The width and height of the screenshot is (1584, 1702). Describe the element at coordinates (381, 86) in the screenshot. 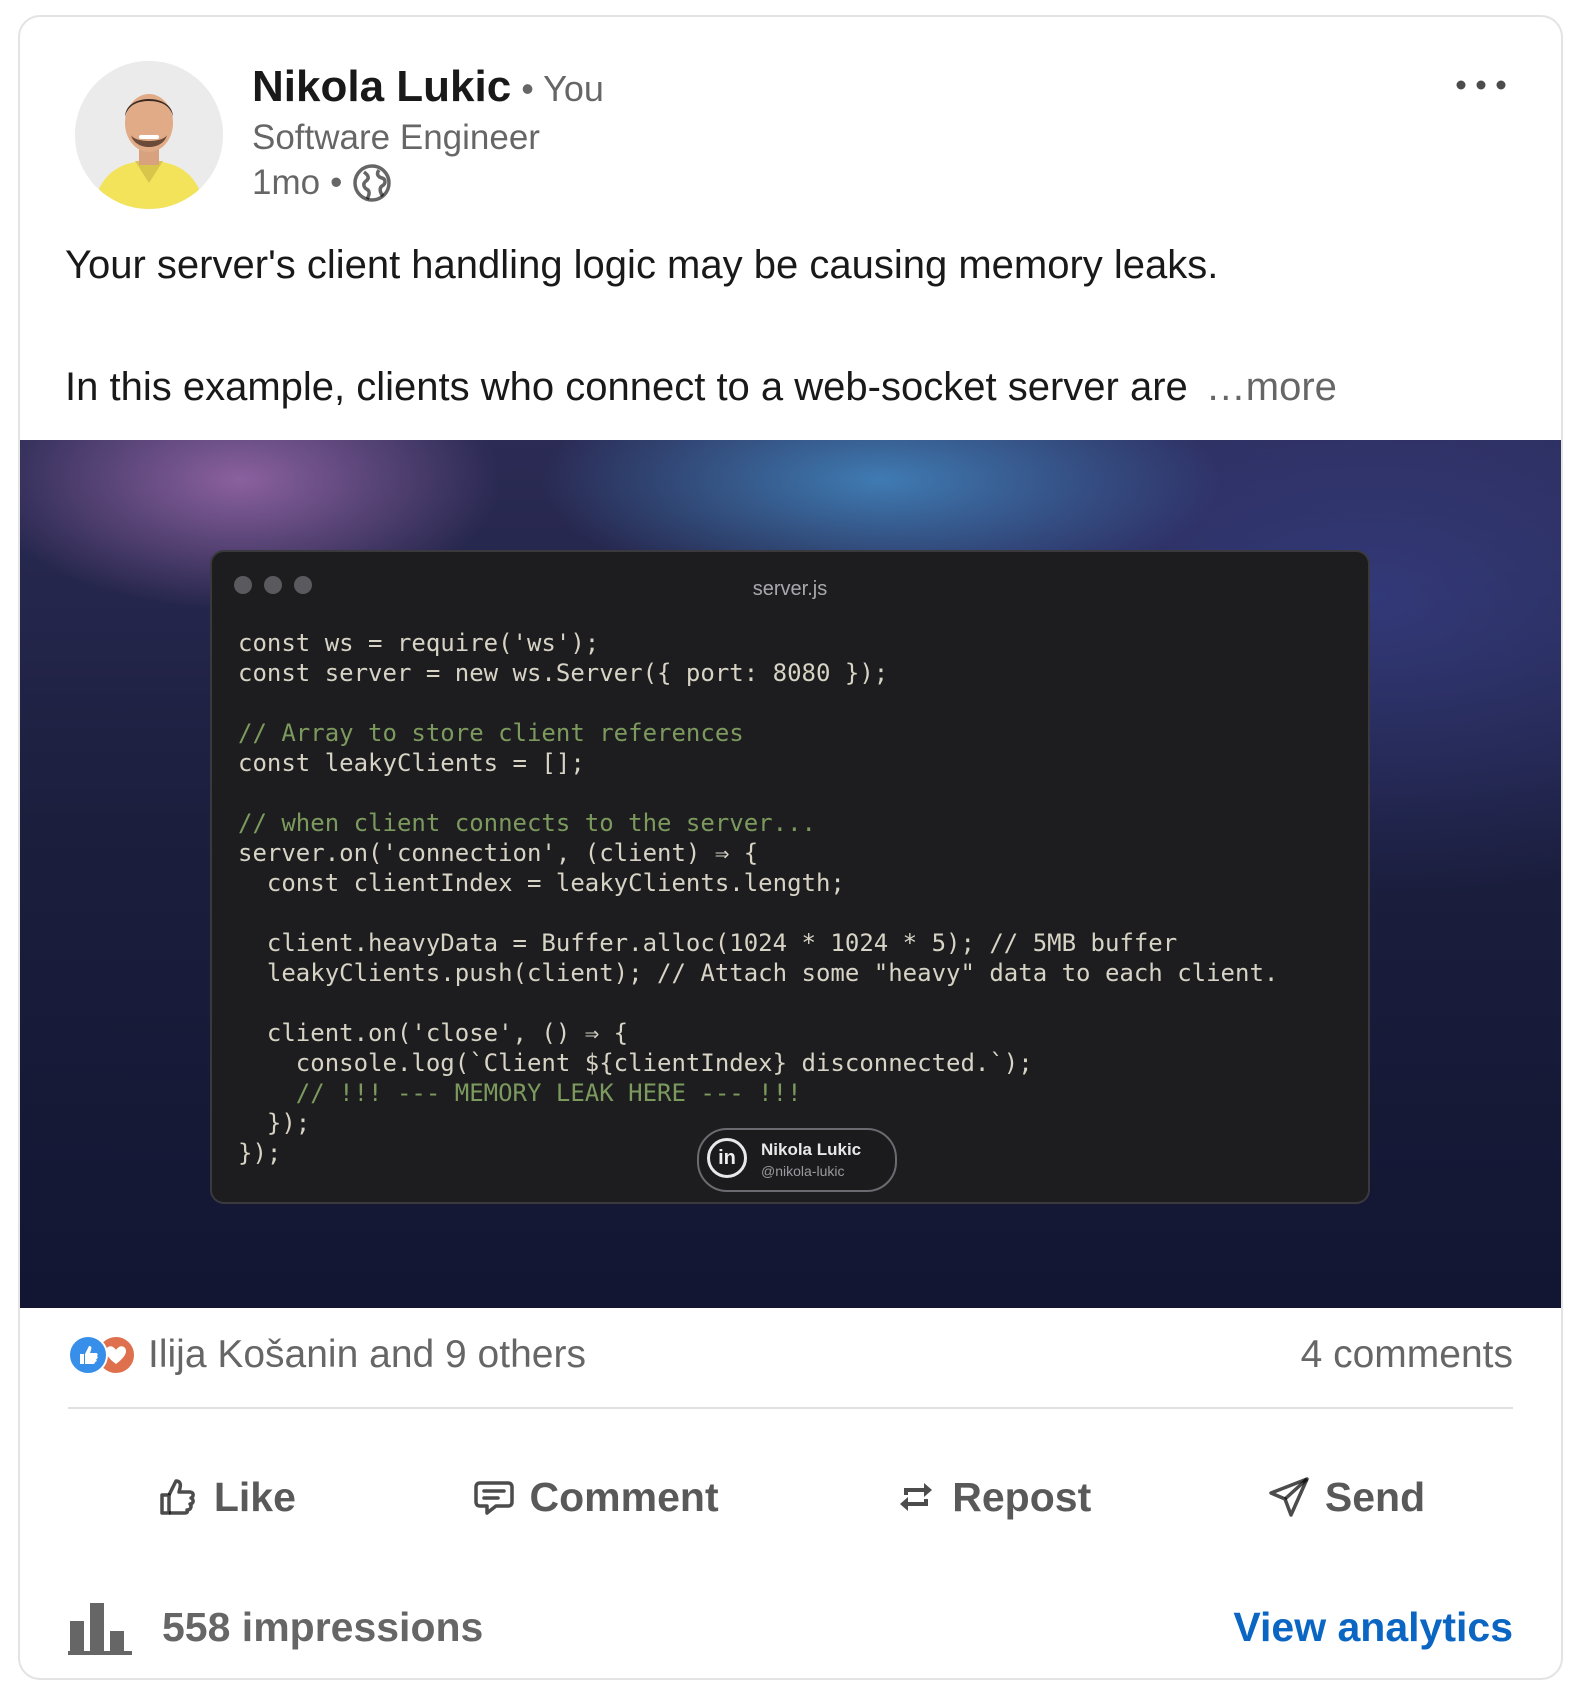

I see `author-name: Nikola Lukic` at that location.